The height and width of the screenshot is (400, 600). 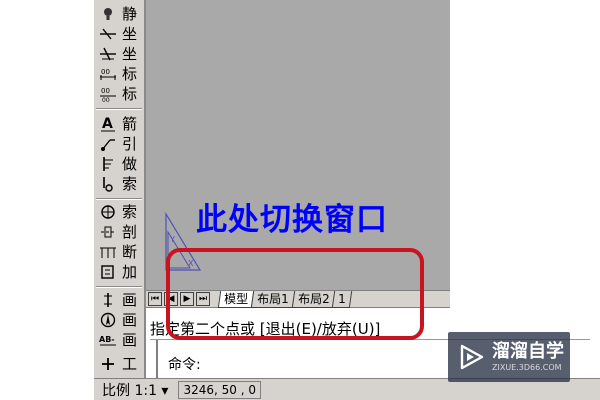 I want to click on palette-item-label: 做, so click(x=130, y=164).